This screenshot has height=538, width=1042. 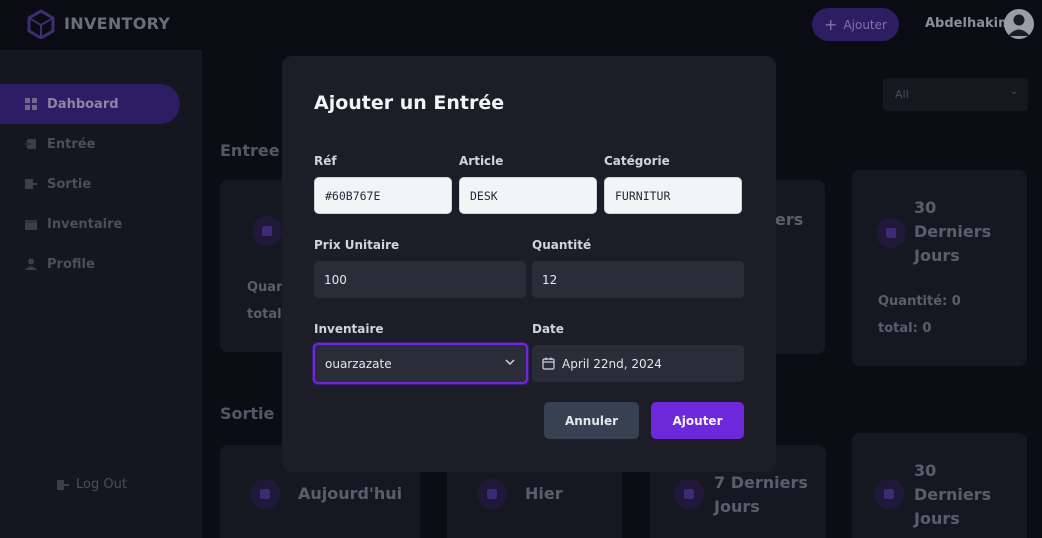 I want to click on sidebar-item-label: Entrée, so click(x=71, y=144).